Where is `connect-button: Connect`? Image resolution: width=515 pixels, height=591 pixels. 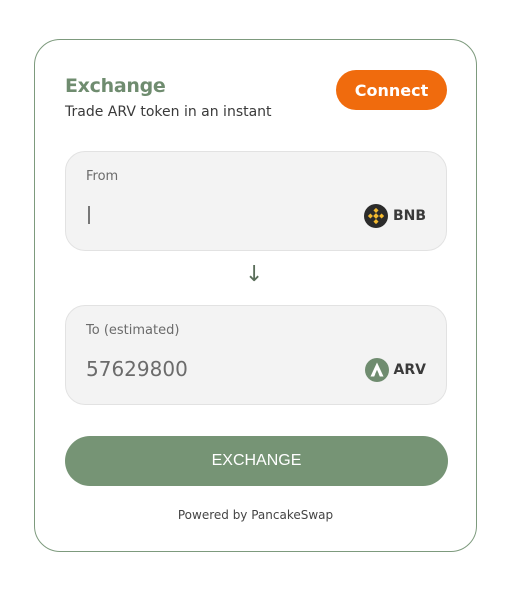 connect-button: Connect is located at coordinates (391, 90).